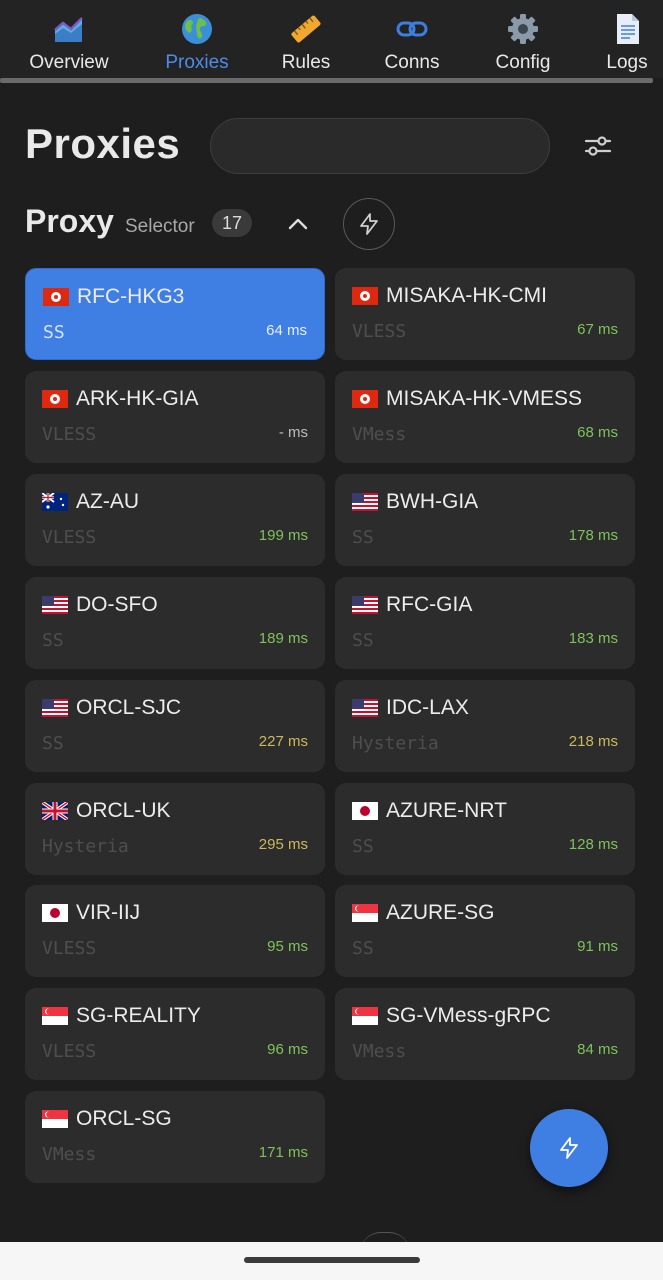  What do you see at coordinates (593, 638) in the screenshot?
I see `proxy-latency: 183 ms` at bounding box center [593, 638].